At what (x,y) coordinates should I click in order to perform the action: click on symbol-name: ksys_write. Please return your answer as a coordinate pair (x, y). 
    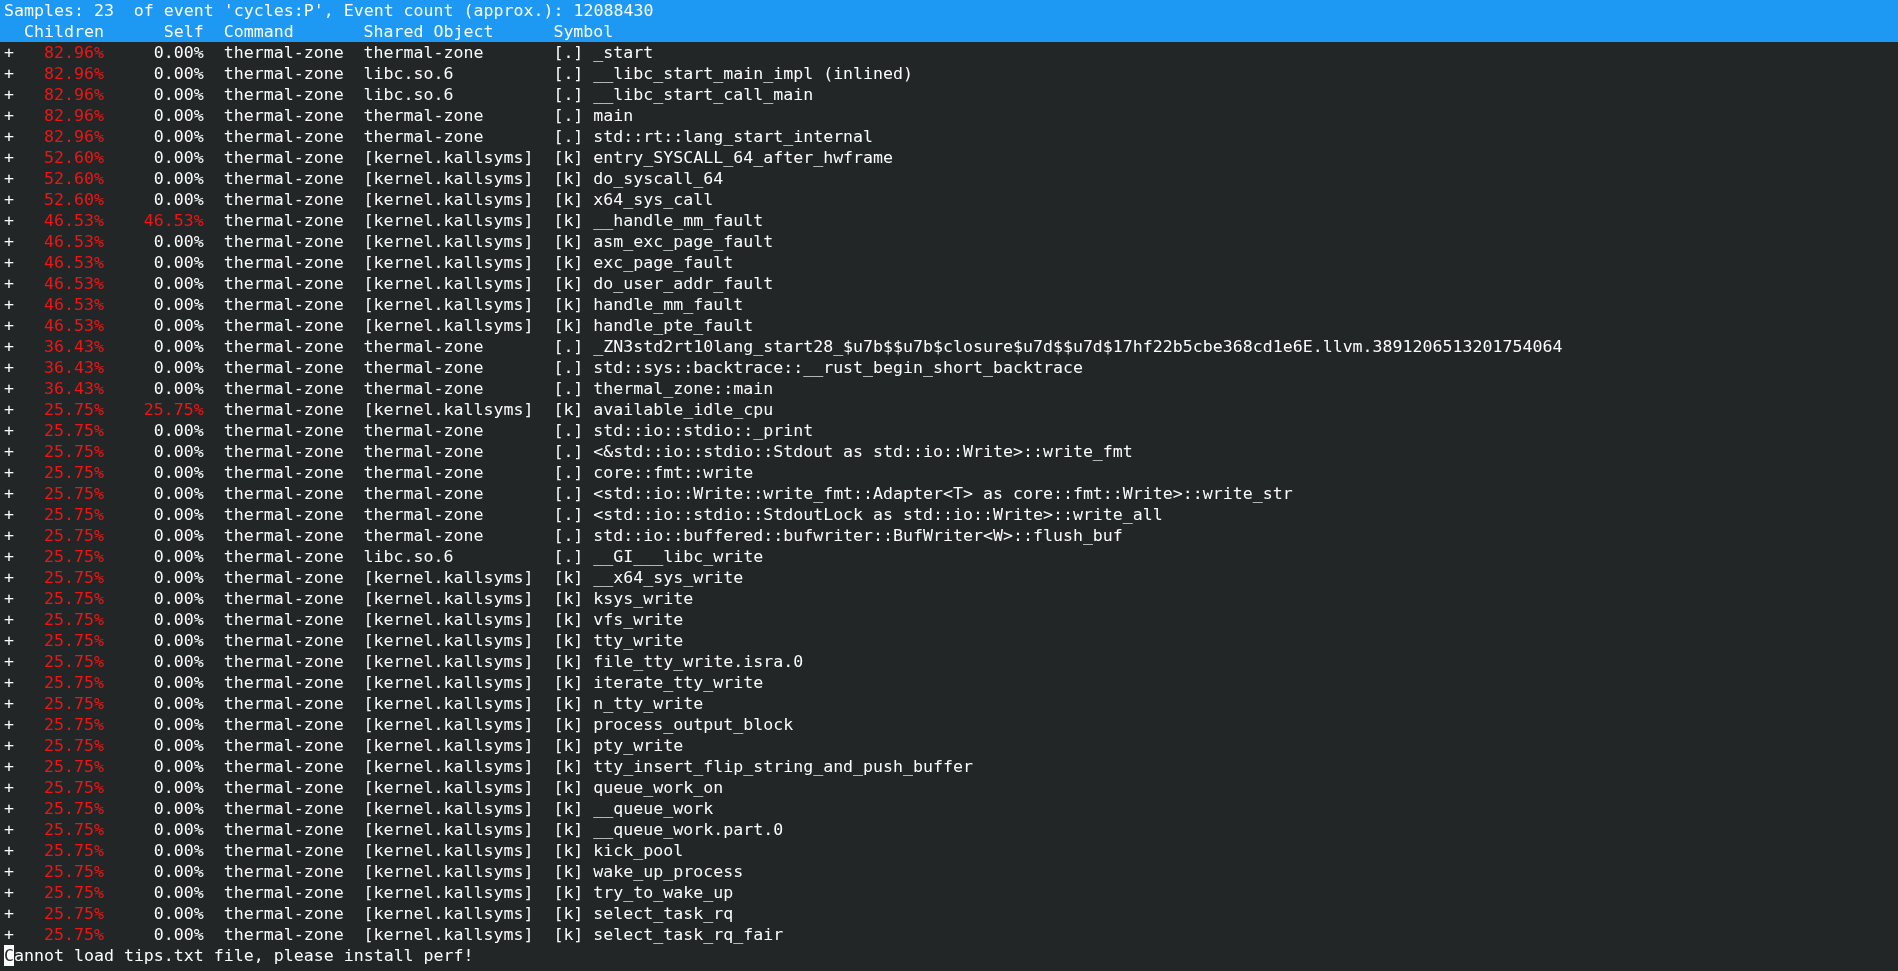
    Looking at the image, I should click on (643, 598).